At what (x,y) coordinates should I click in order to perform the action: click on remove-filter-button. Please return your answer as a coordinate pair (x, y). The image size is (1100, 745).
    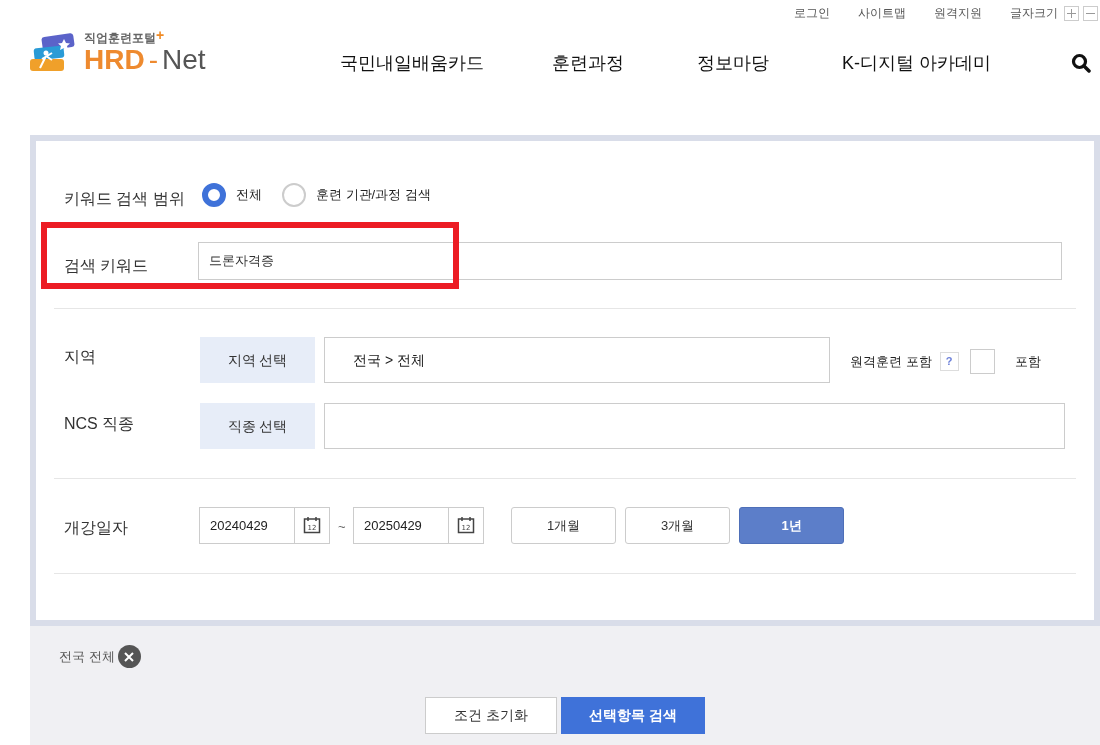
    Looking at the image, I should click on (129, 656).